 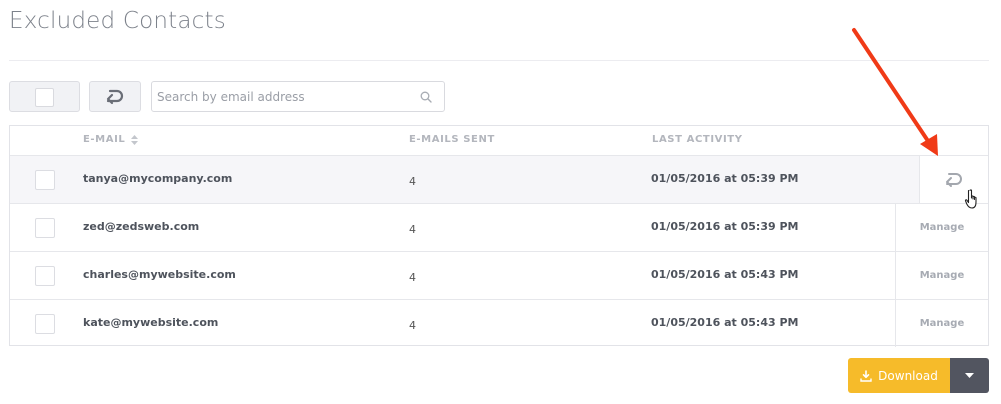 I want to click on annotation-arrow, so click(x=895, y=92).